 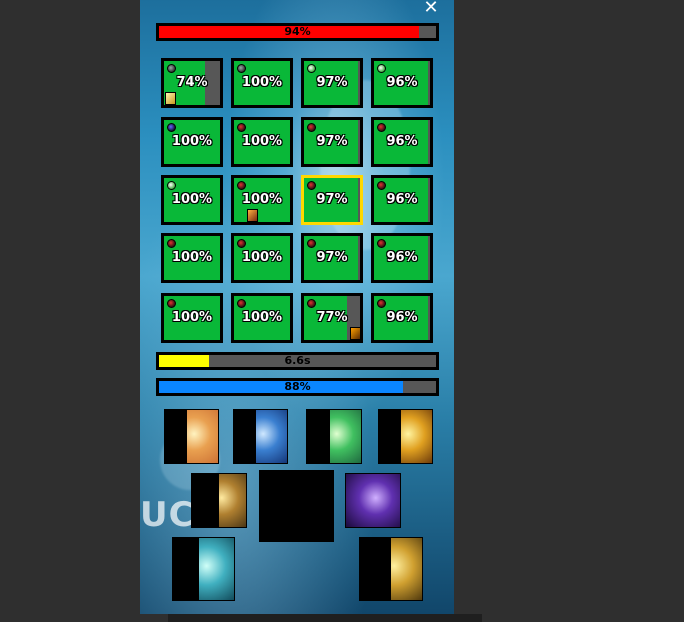 I want to click on orange-debuff-icon, so click(x=355, y=333).